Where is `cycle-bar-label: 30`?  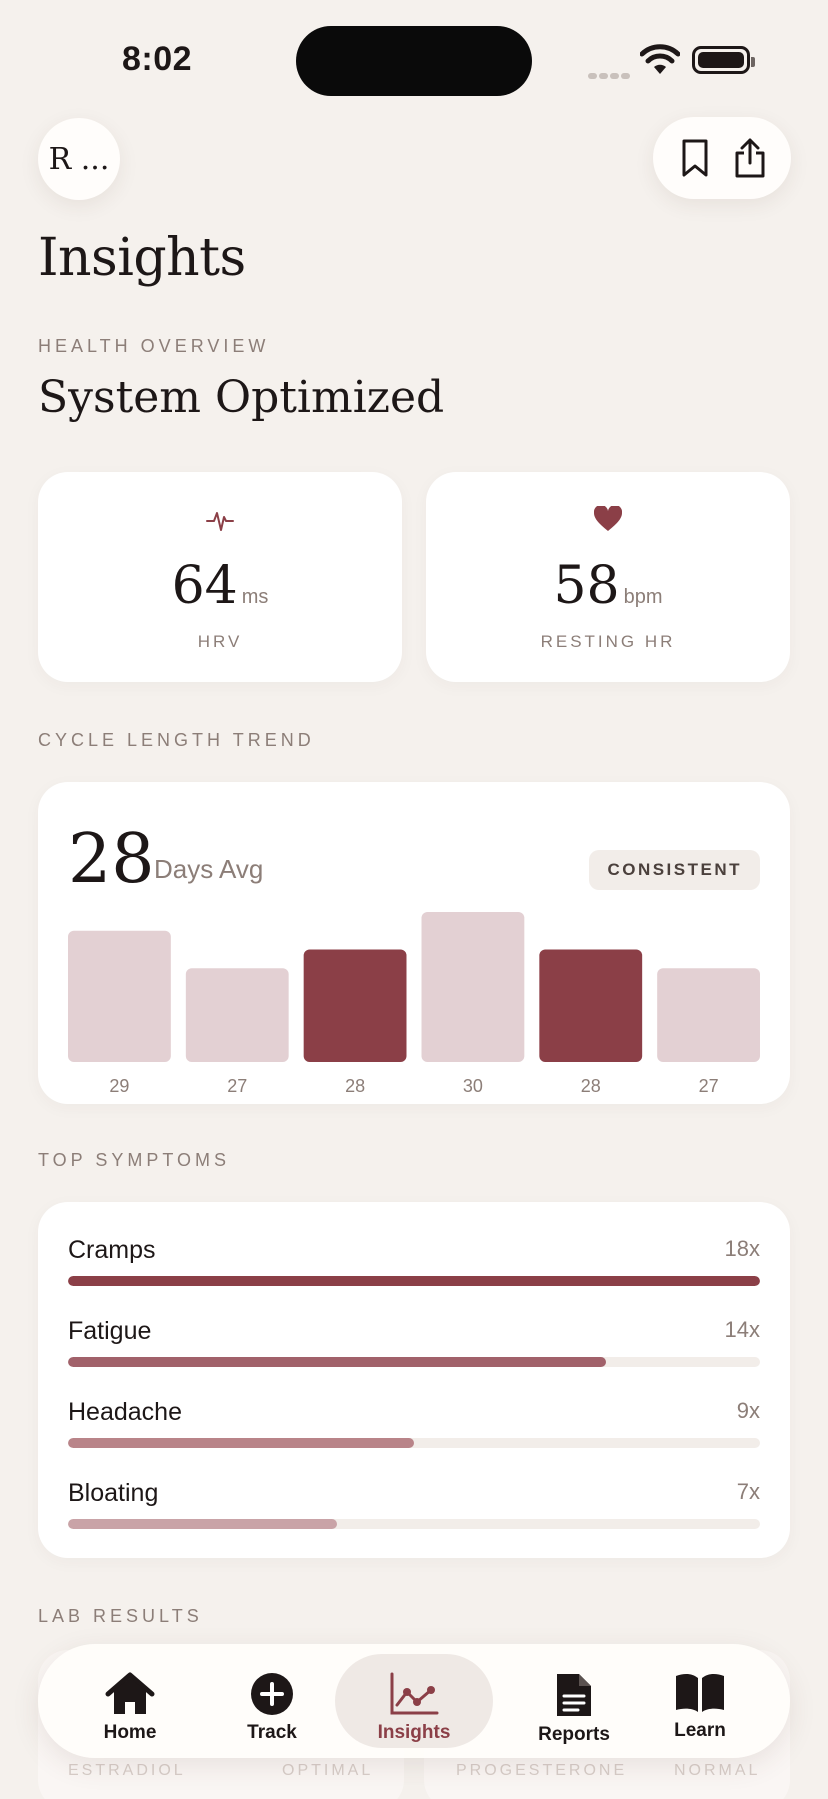
cycle-bar-label: 30 is located at coordinates (473, 1086).